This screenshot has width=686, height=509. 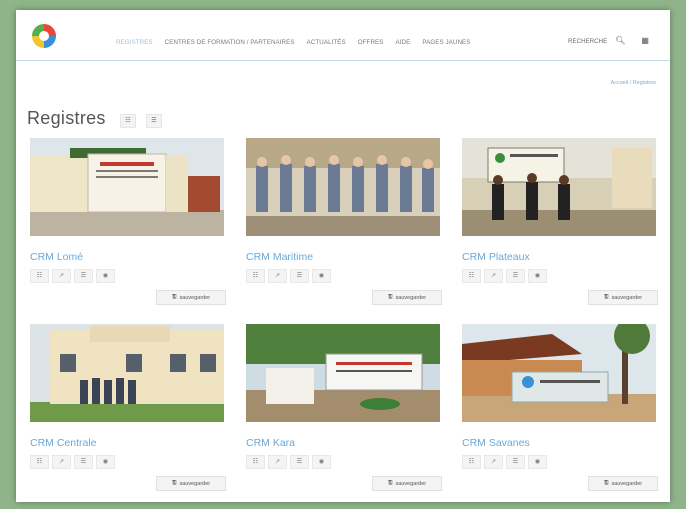 What do you see at coordinates (230, 42) in the screenshot?
I see `nav-centres-formation: CENTRES DE FORMATION / PARTENAIRES` at bounding box center [230, 42].